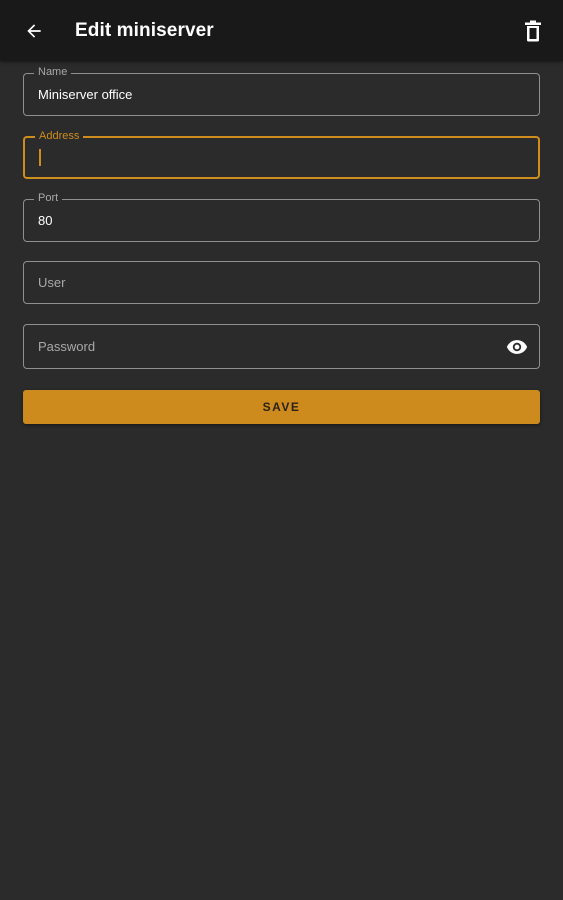  Describe the element at coordinates (67, 346) in the screenshot. I see `password-placeholder: Password` at that location.